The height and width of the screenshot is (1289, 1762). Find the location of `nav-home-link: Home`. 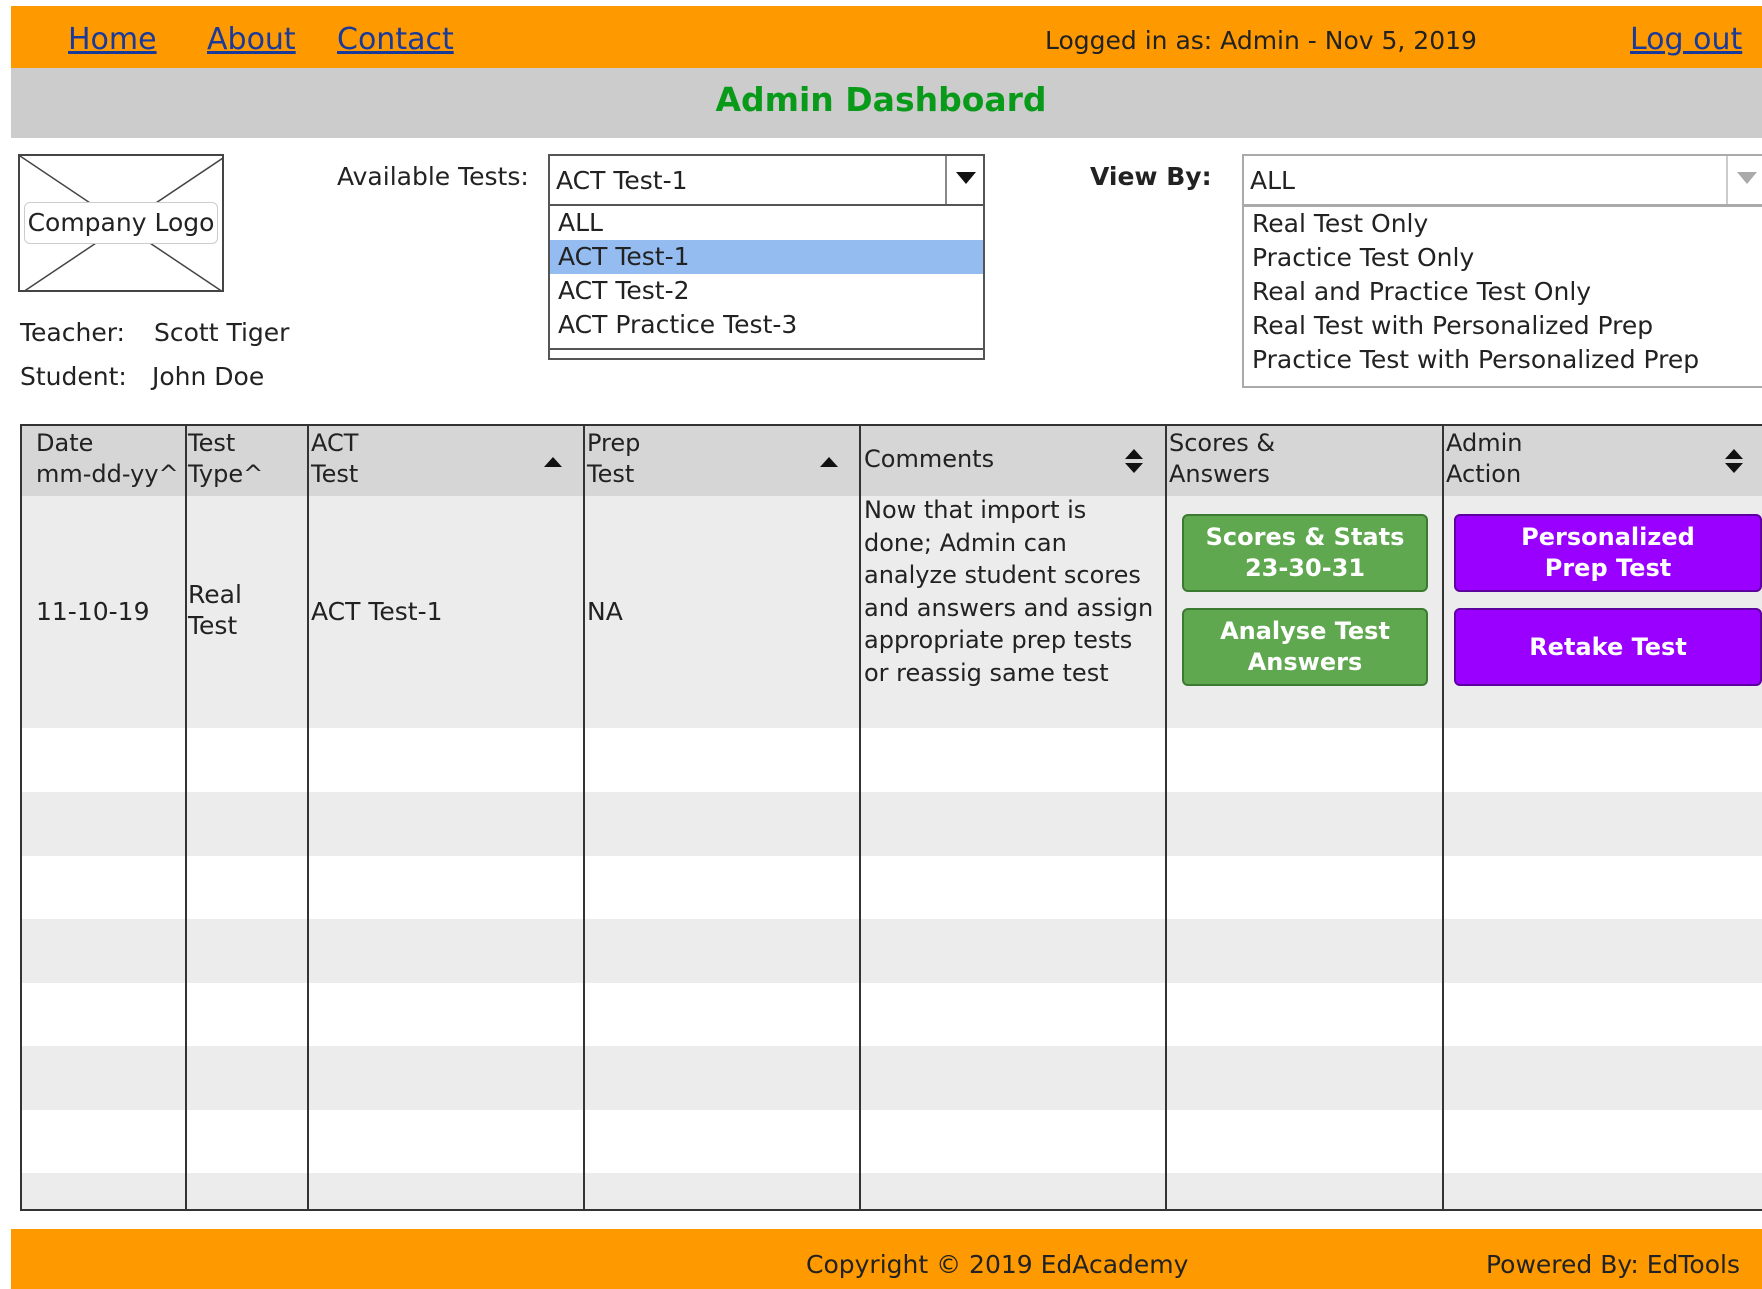

nav-home-link: Home is located at coordinates (112, 39).